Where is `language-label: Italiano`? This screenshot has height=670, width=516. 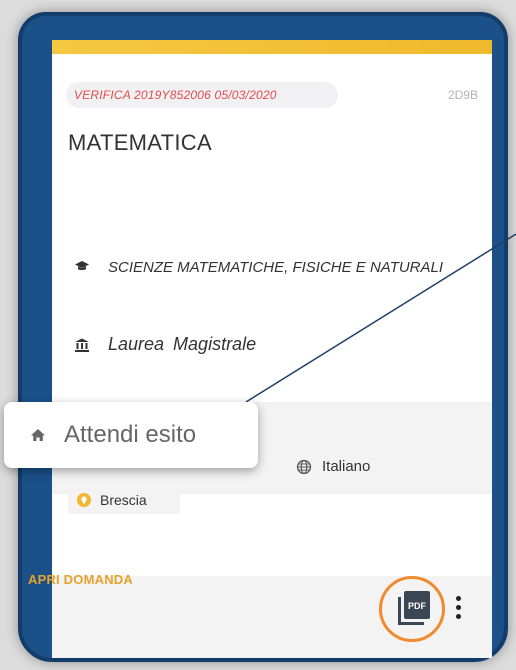 language-label: Italiano is located at coordinates (346, 466).